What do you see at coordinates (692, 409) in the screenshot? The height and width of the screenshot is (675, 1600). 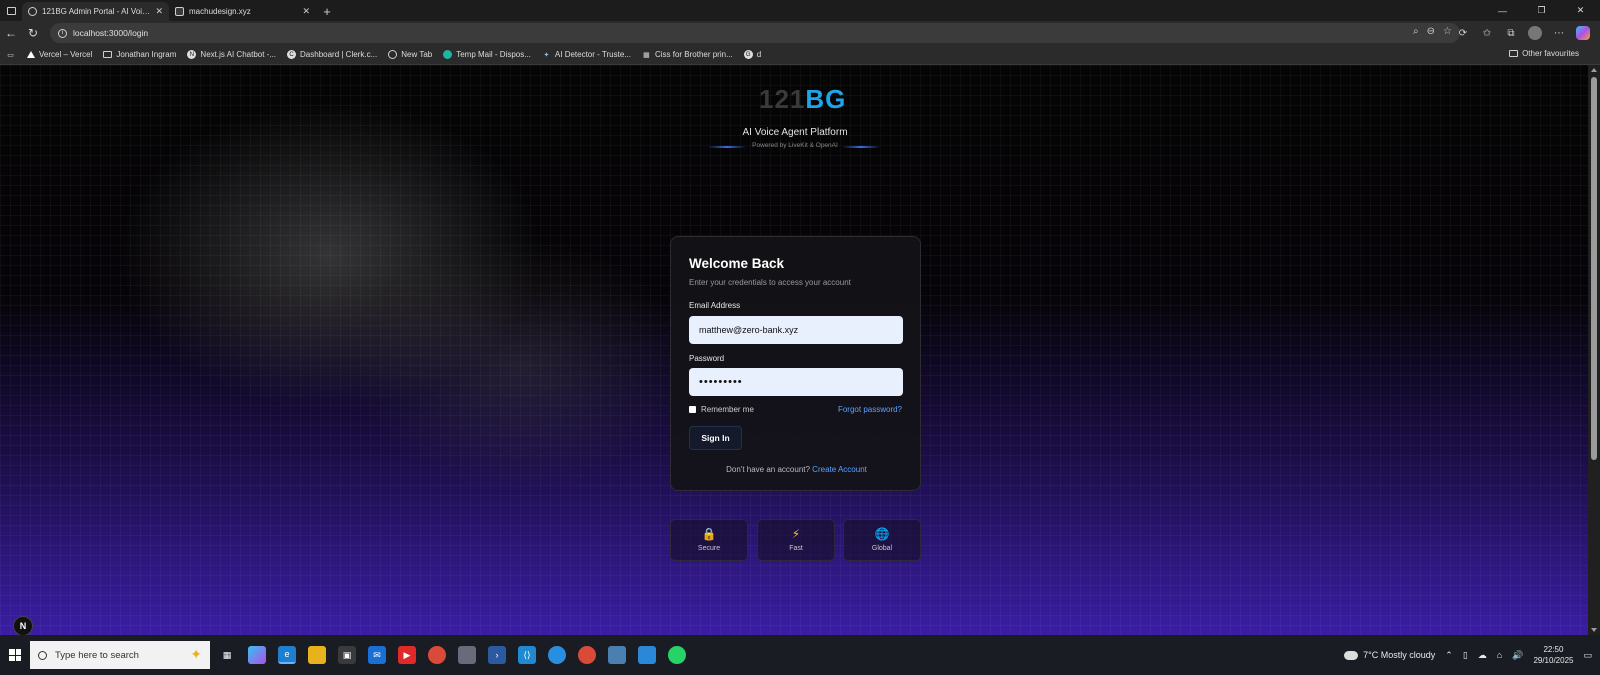 I see `remember-checkbox` at bounding box center [692, 409].